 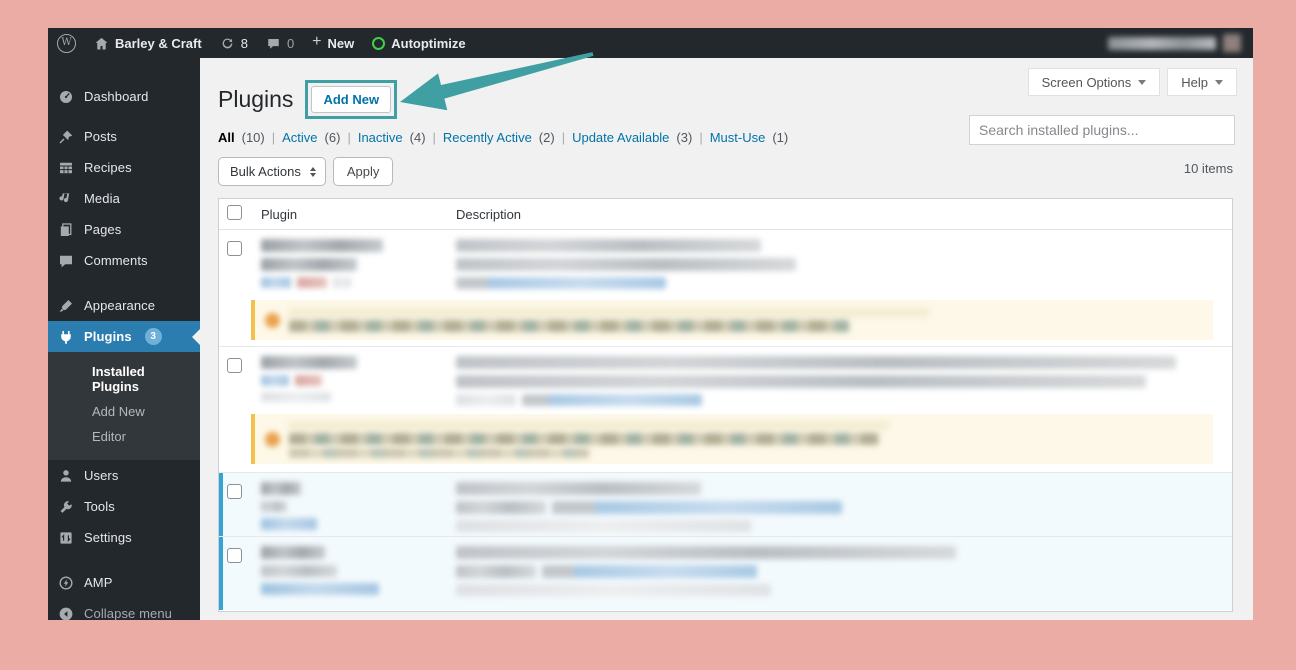 I want to click on column-header-description: Description, so click(x=489, y=214).